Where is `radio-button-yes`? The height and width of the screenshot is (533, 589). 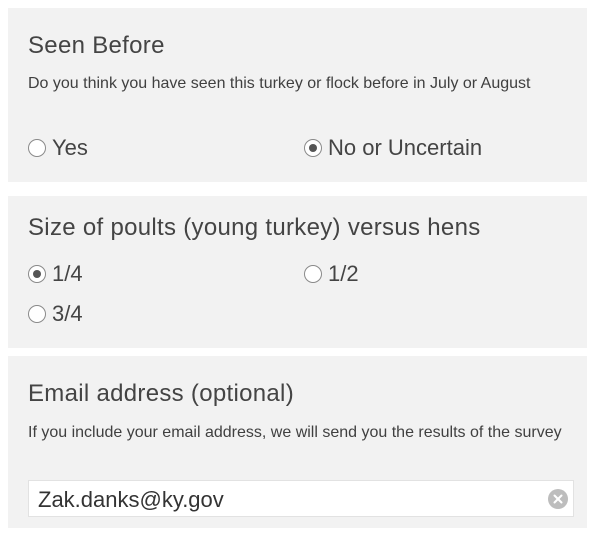
radio-button-yes is located at coordinates (37, 148).